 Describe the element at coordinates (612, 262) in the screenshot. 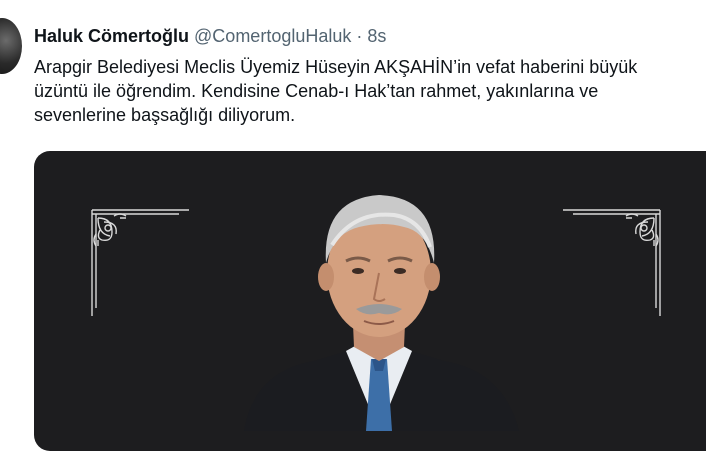

I see `corner-ornament-right-icon` at that location.